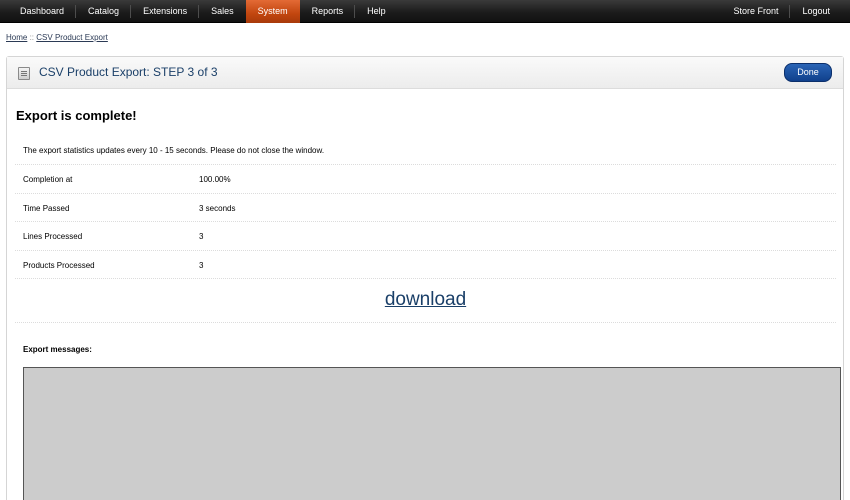 This screenshot has height=500, width=850. I want to click on nav-reports: Reports, so click(328, 11).